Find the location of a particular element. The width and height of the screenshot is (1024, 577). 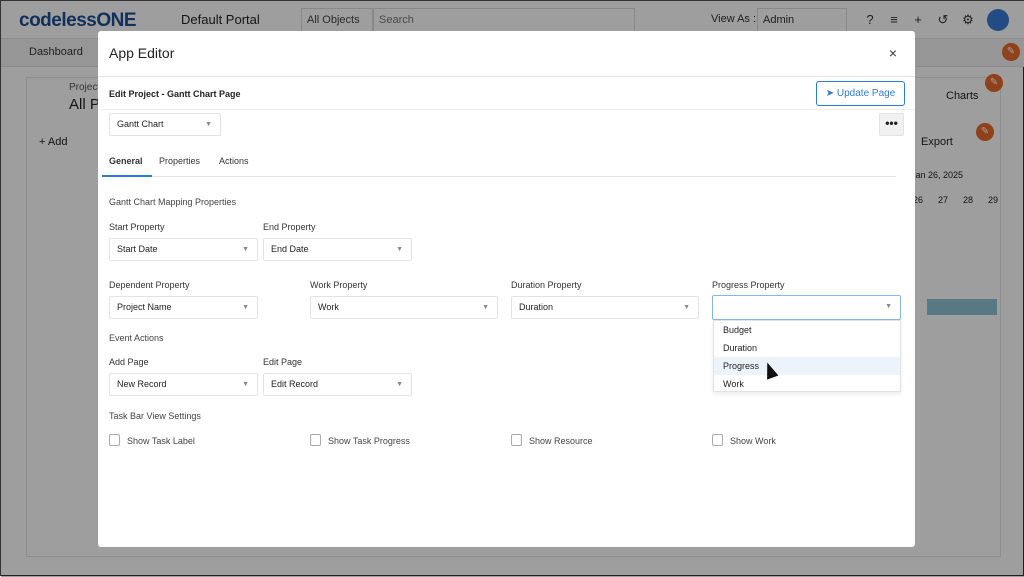

mapping-section-title: Gantt Chart Mapping Properties is located at coordinates (173, 202).